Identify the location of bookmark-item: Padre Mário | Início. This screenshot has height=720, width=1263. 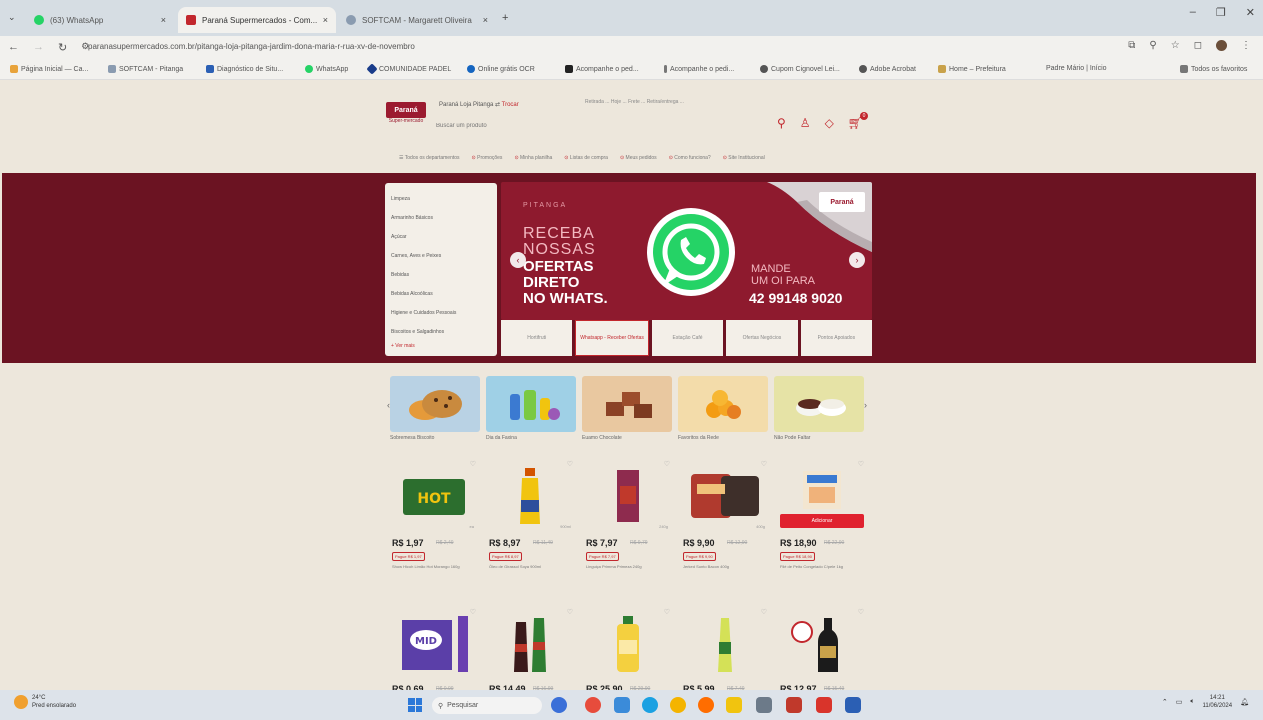
(1076, 68).